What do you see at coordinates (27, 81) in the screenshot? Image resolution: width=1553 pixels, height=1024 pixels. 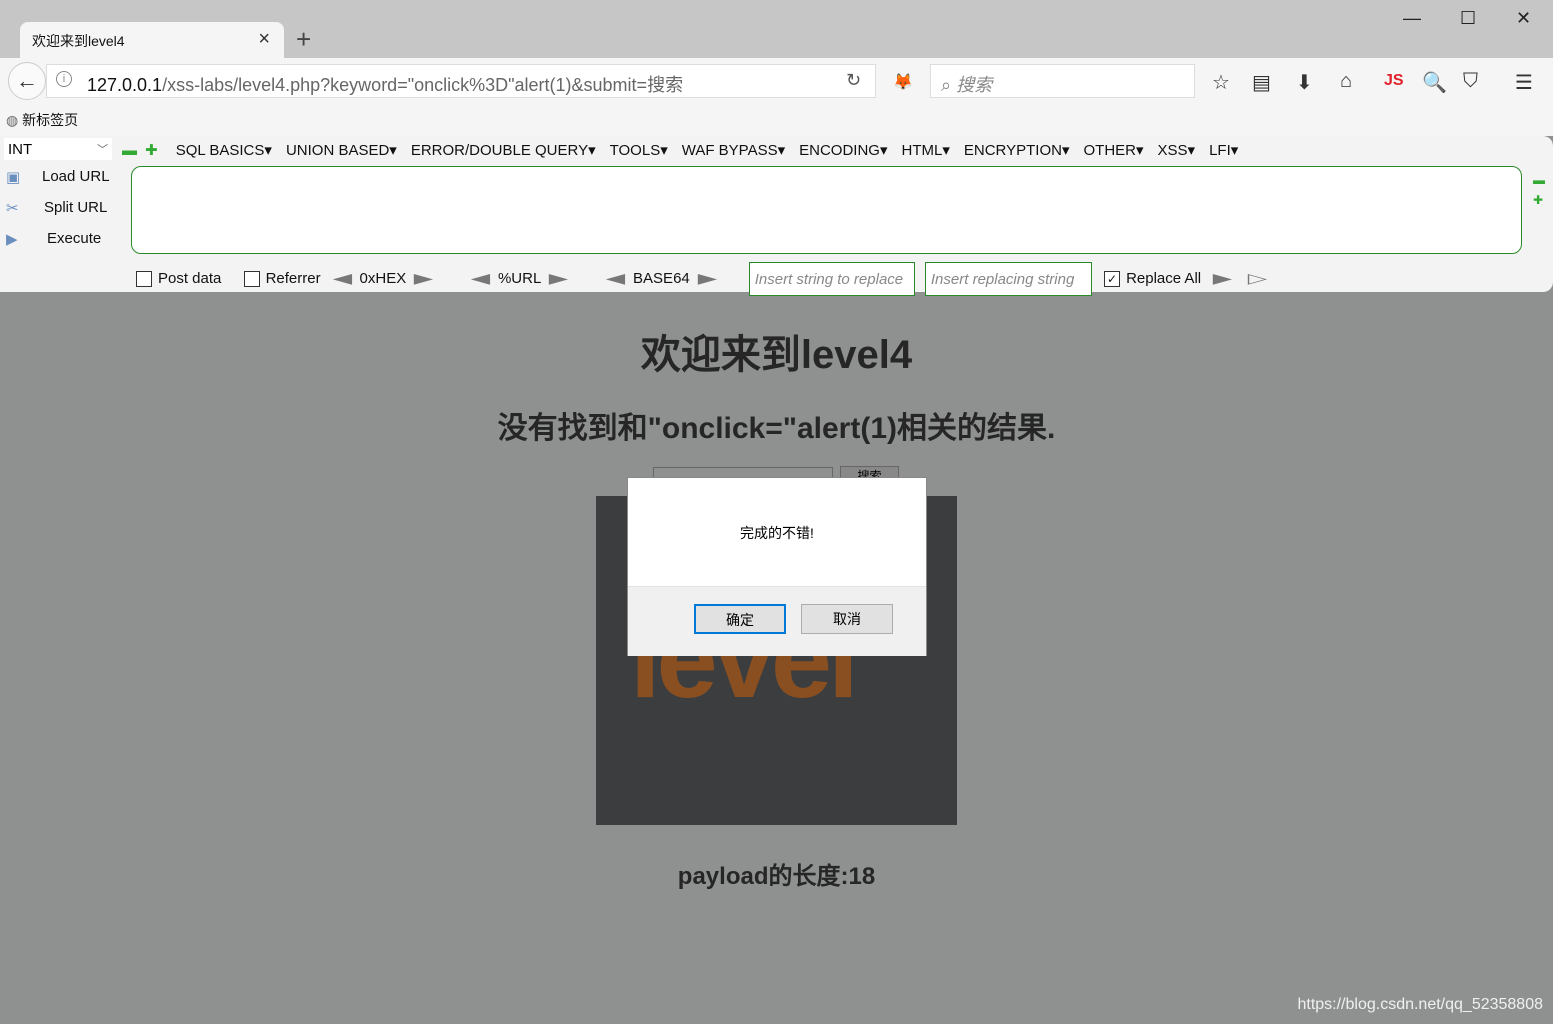 I see `back-button: ←` at bounding box center [27, 81].